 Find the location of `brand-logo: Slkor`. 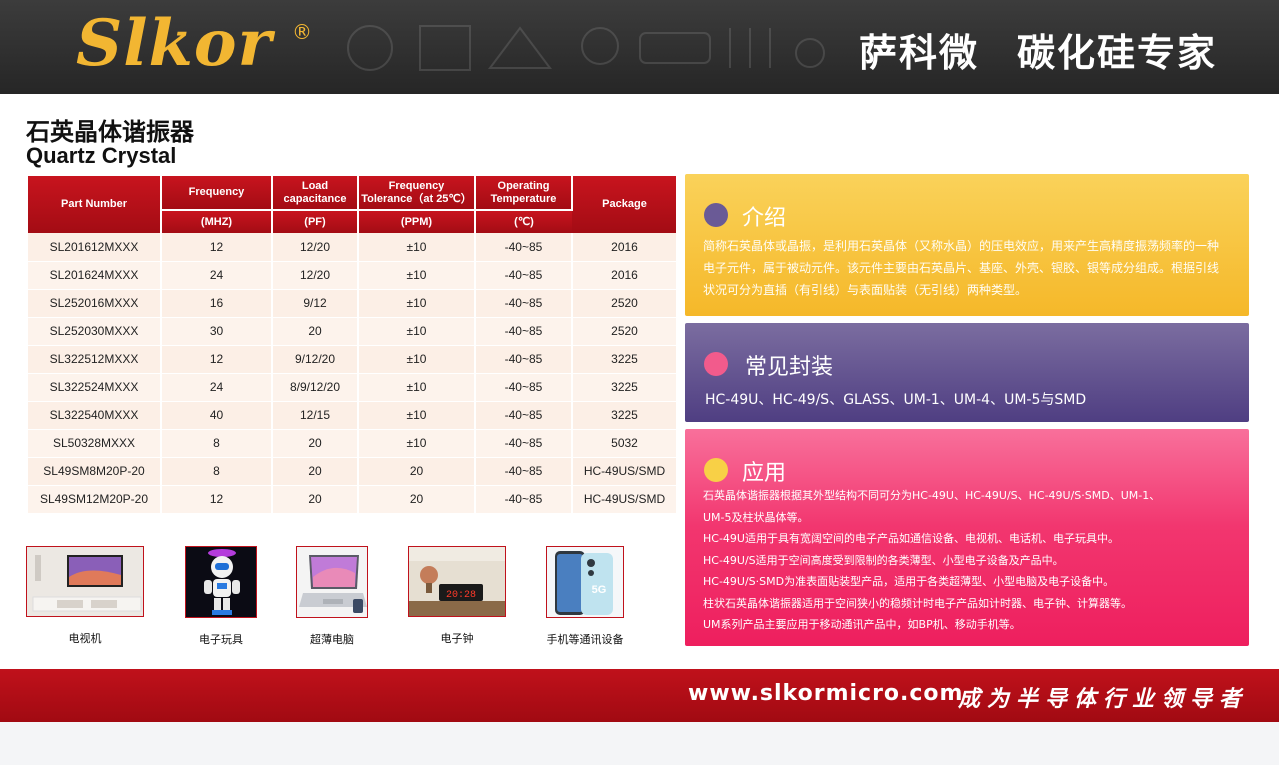

brand-logo: Slkor is located at coordinates (174, 43).